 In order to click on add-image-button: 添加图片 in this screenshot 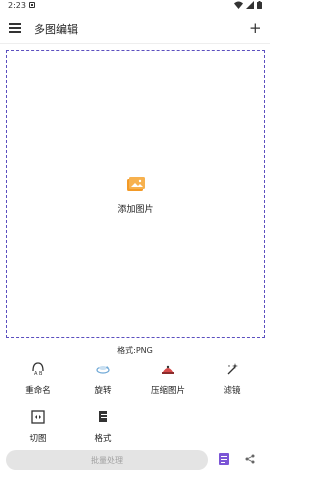, I will do `click(135, 196)`.